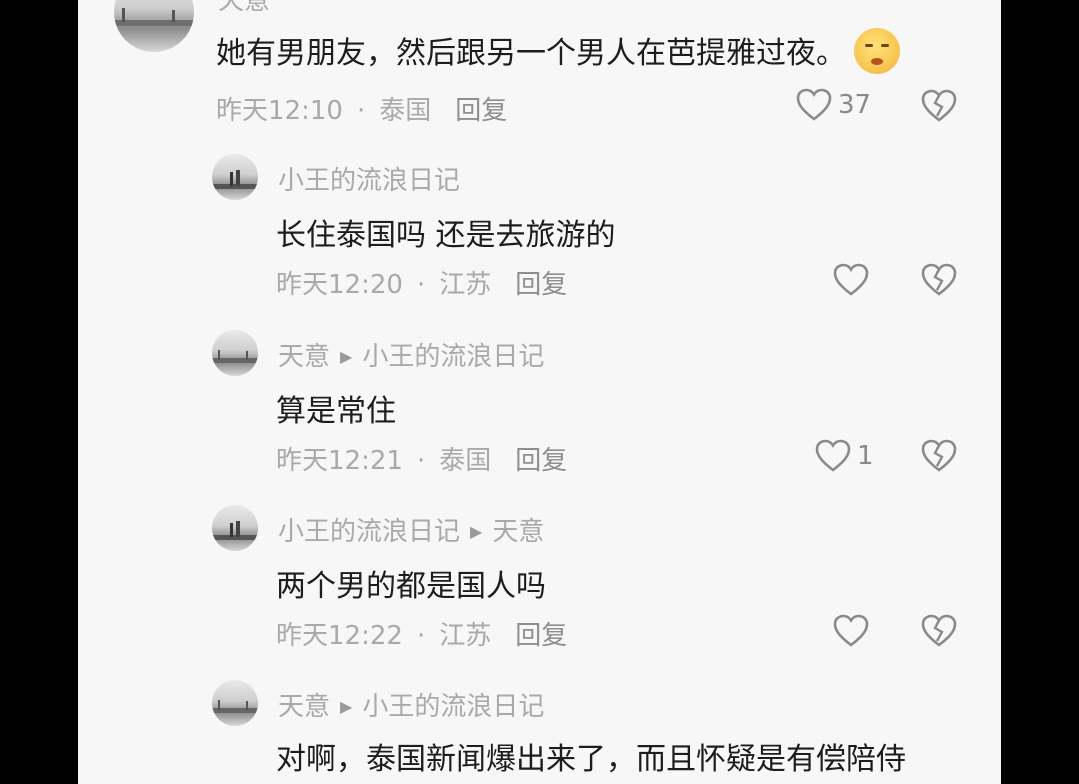 The height and width of the screenshot is (784, 1079). Describe the element at coordinates (855, 105) in the screenshot. I see `like-count: 37` at that location.